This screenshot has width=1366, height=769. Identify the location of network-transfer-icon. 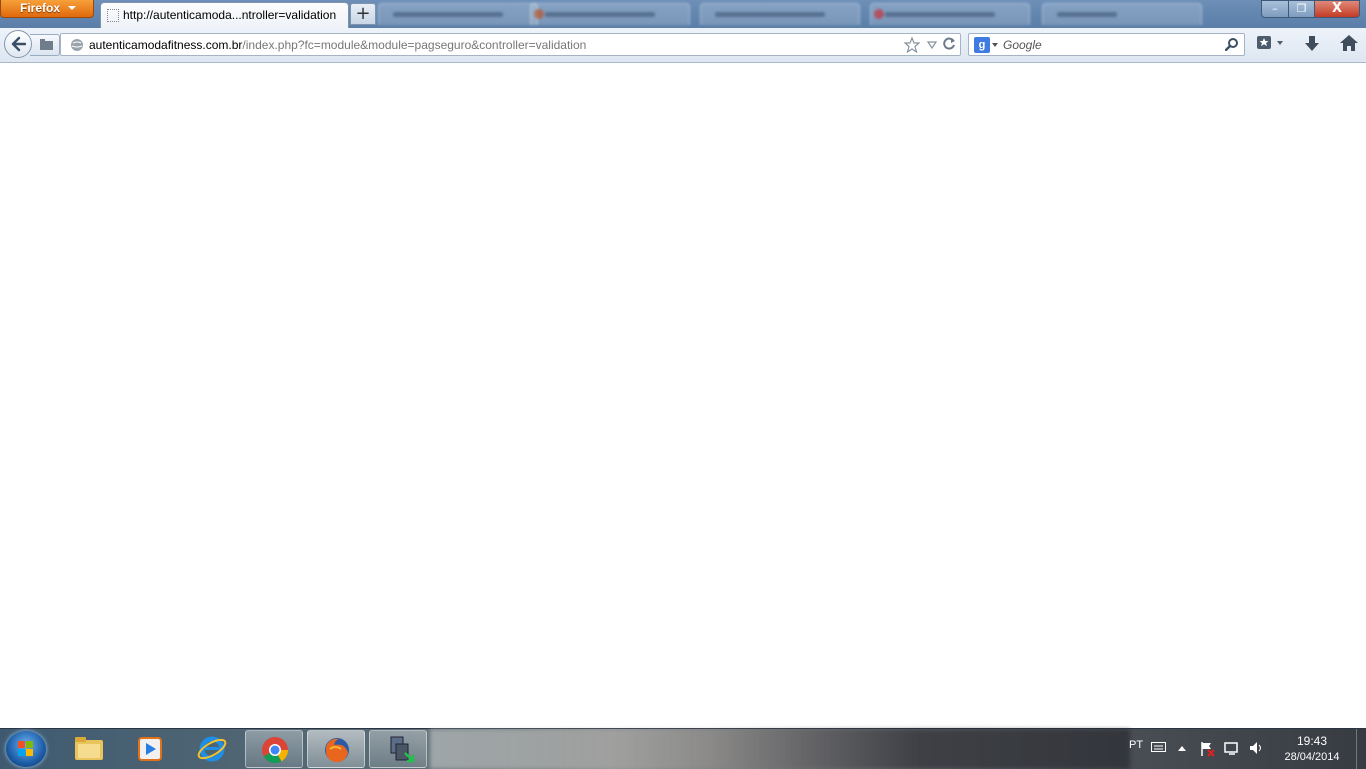
(402, 749).